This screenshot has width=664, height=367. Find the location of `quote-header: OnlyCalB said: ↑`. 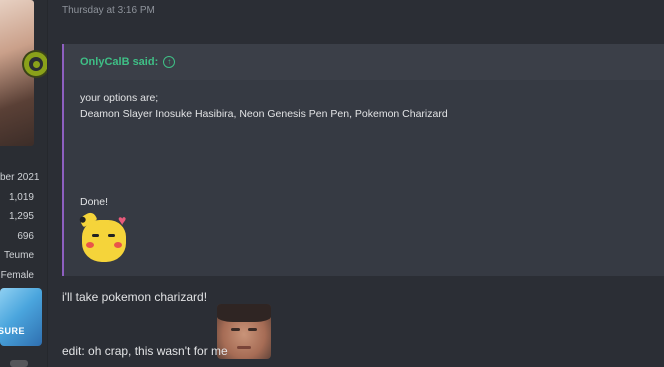

quote-header: OnlyCalB said: ↑ is located at coordinates (364, 62).